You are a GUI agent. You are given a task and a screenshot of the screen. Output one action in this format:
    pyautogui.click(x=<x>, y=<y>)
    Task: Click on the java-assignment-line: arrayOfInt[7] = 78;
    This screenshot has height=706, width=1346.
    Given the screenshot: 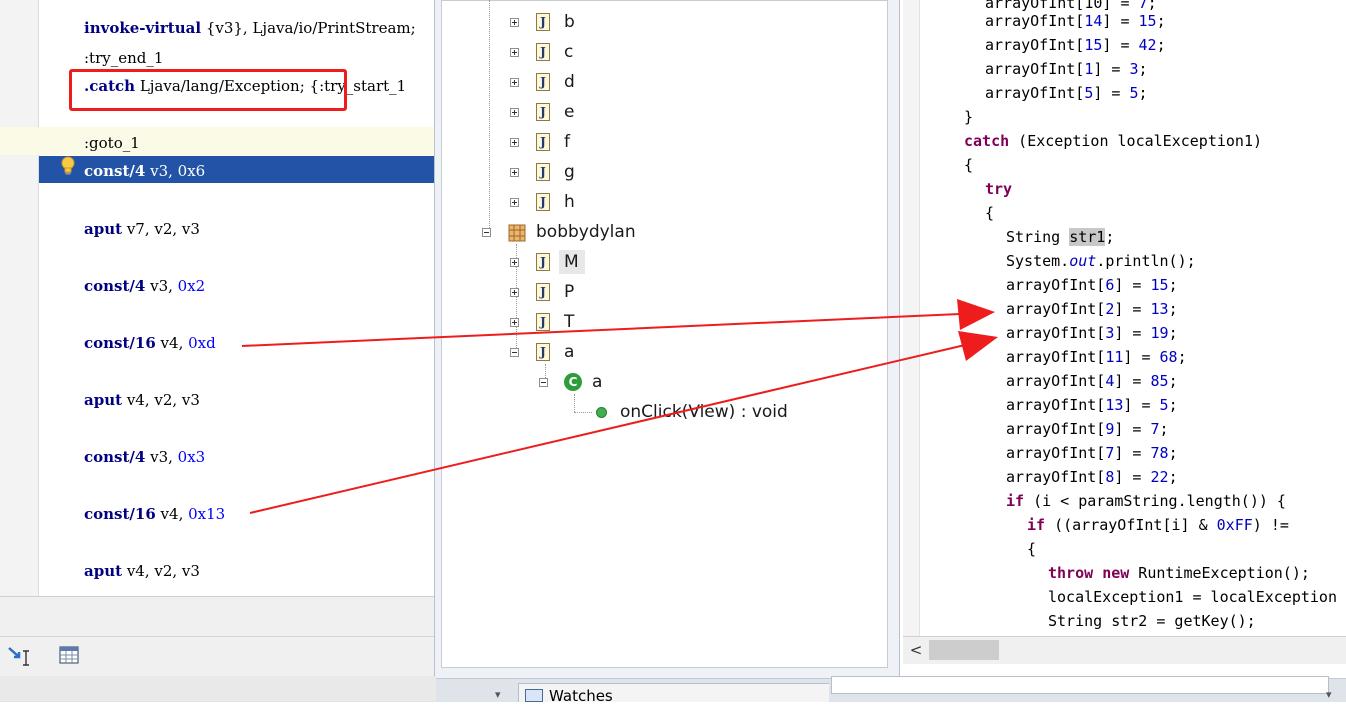 What is the action you would take?
    pyautogui.click(x=1092, y=453)
    